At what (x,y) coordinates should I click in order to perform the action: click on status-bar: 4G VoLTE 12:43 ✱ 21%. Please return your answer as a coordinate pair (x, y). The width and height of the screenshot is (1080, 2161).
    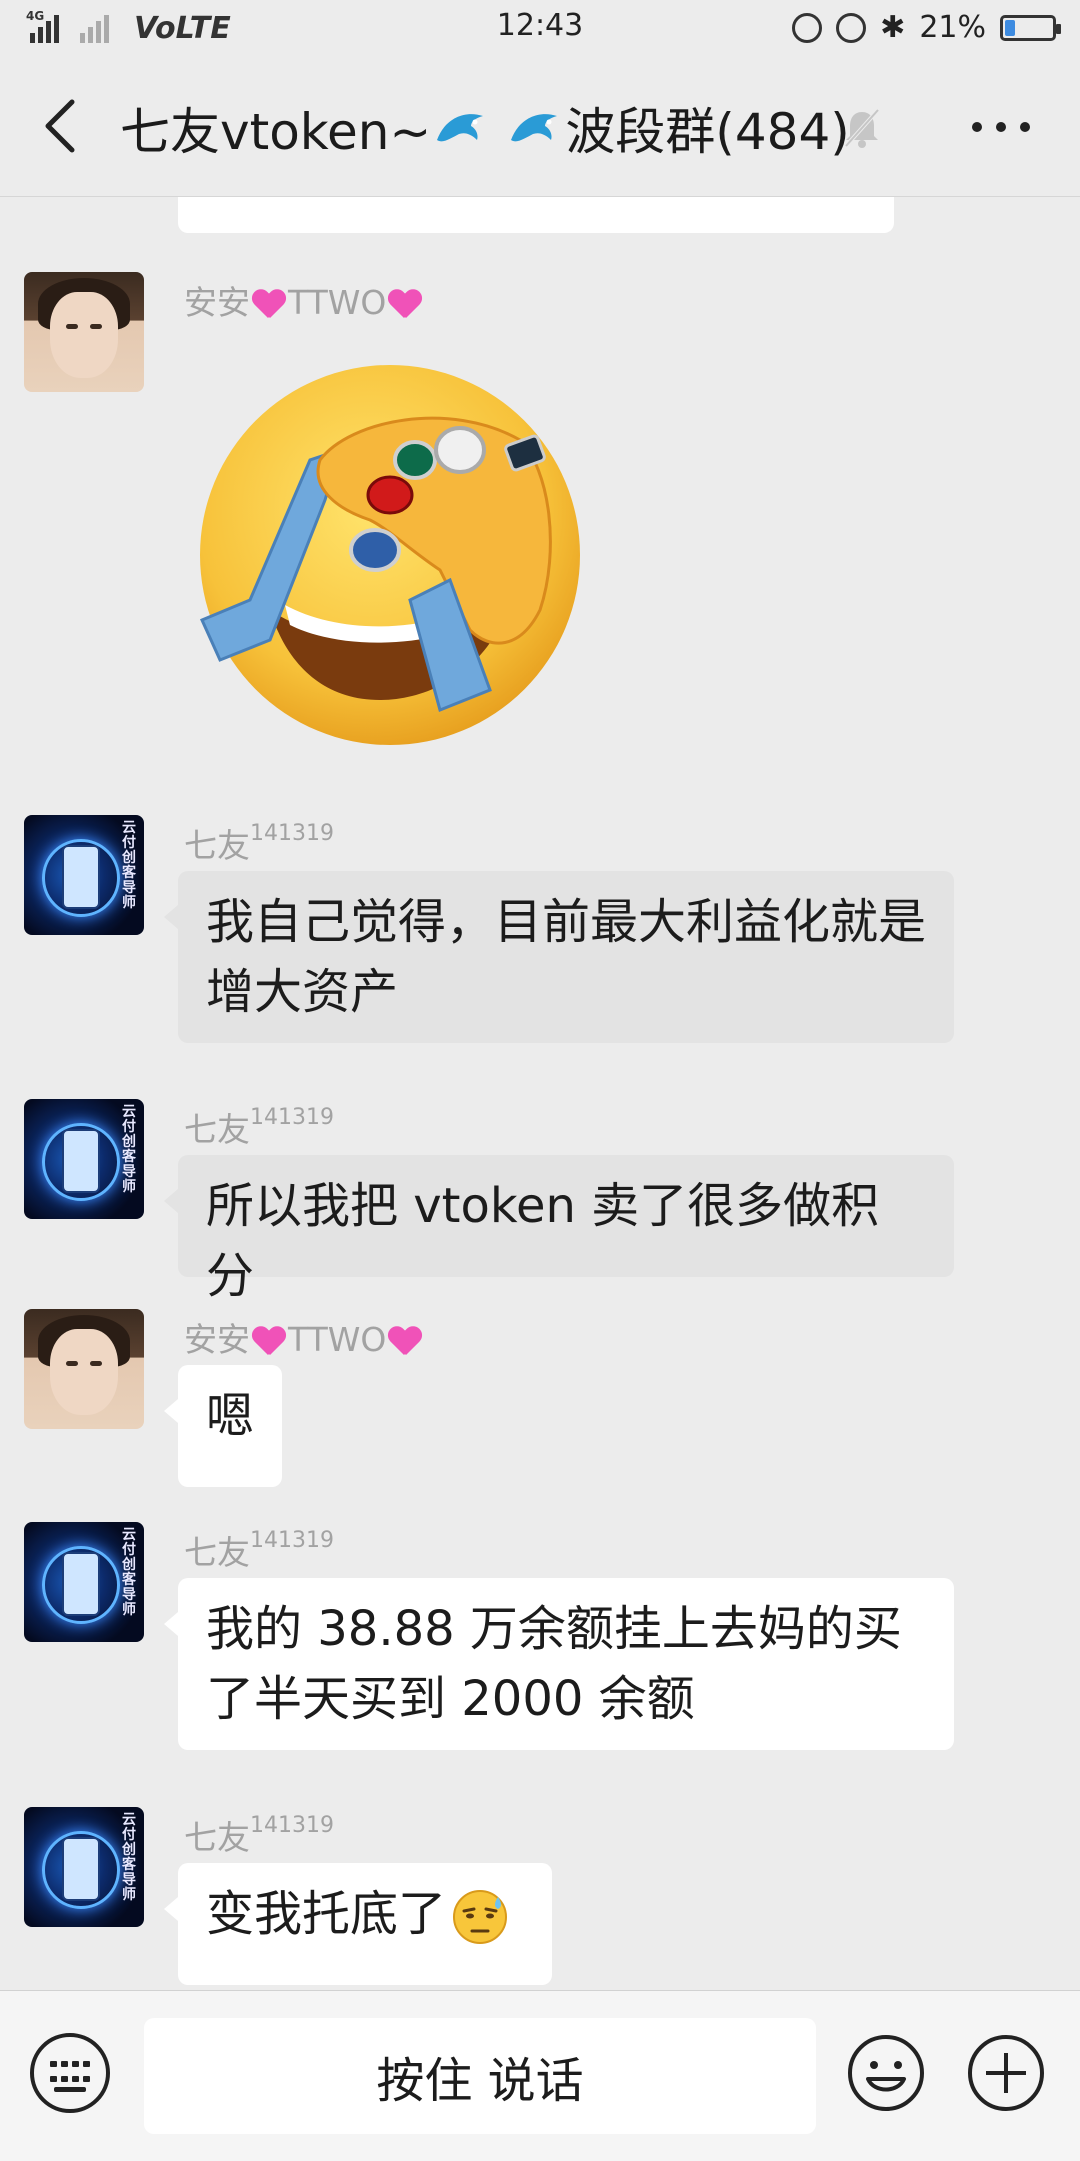
    Looking at the image, I should click on (540, 28).